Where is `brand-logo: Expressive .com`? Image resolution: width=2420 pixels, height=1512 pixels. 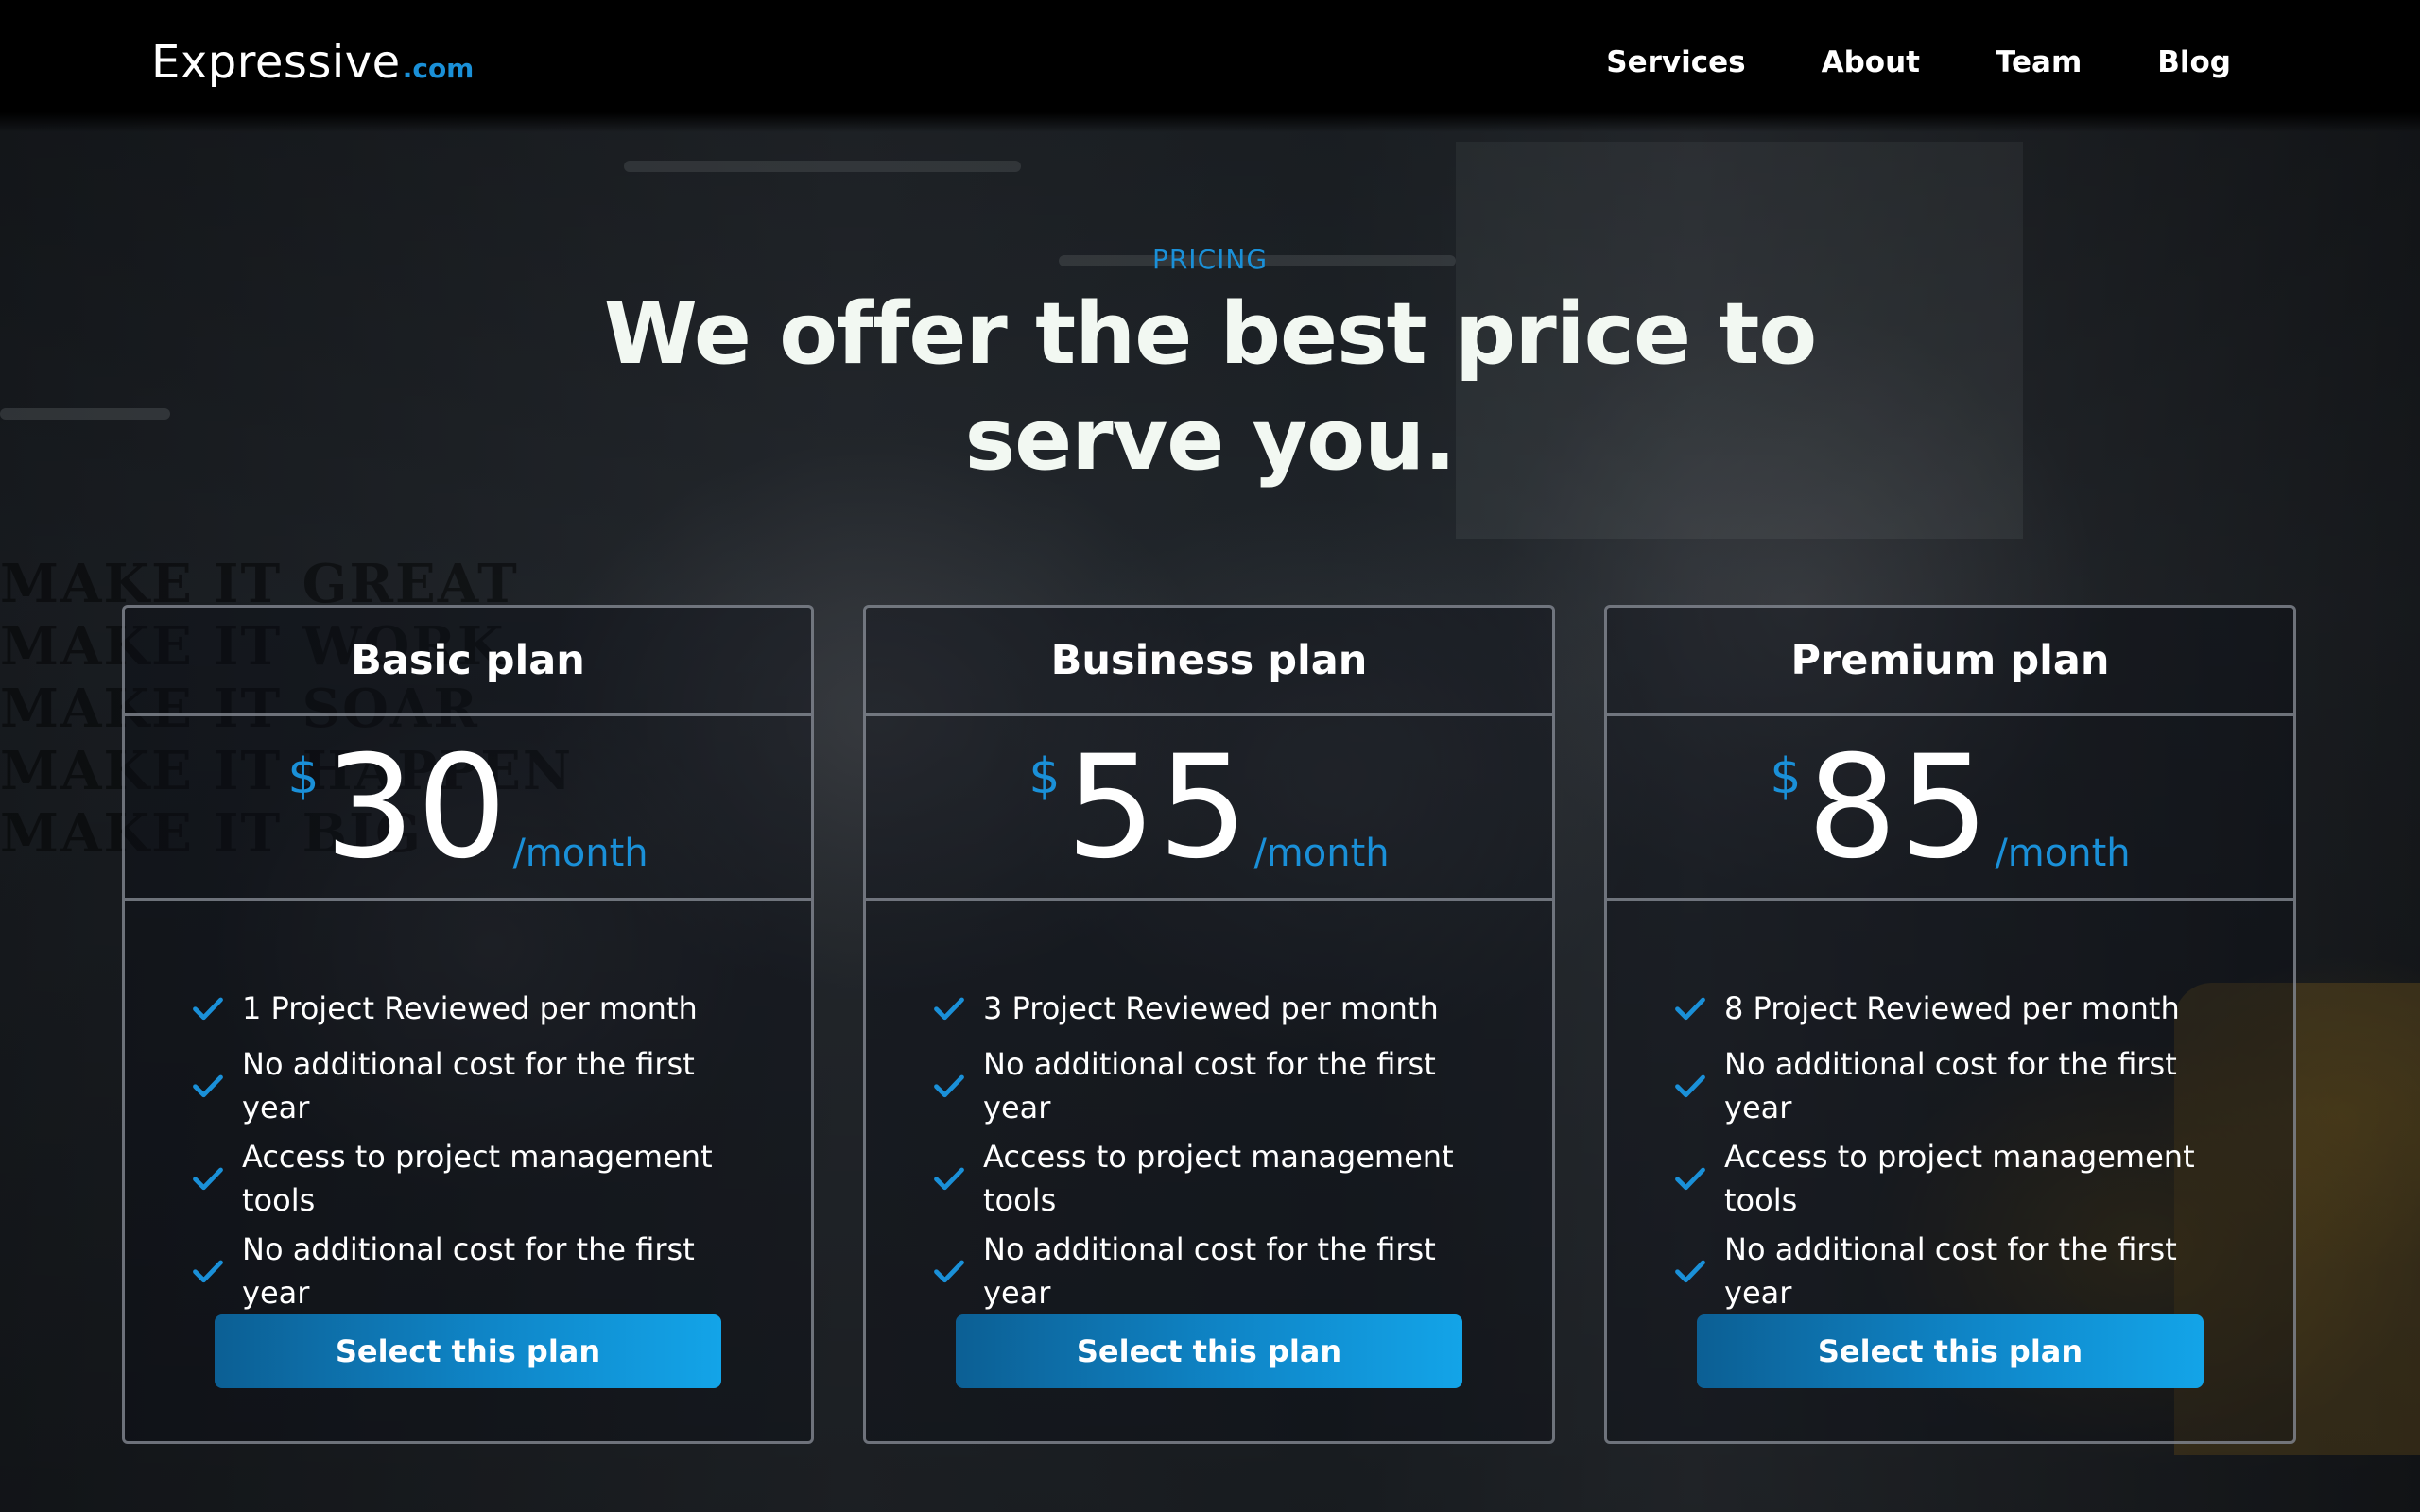 brand-logo: Expressive .com is located at coordinates (312, 62).